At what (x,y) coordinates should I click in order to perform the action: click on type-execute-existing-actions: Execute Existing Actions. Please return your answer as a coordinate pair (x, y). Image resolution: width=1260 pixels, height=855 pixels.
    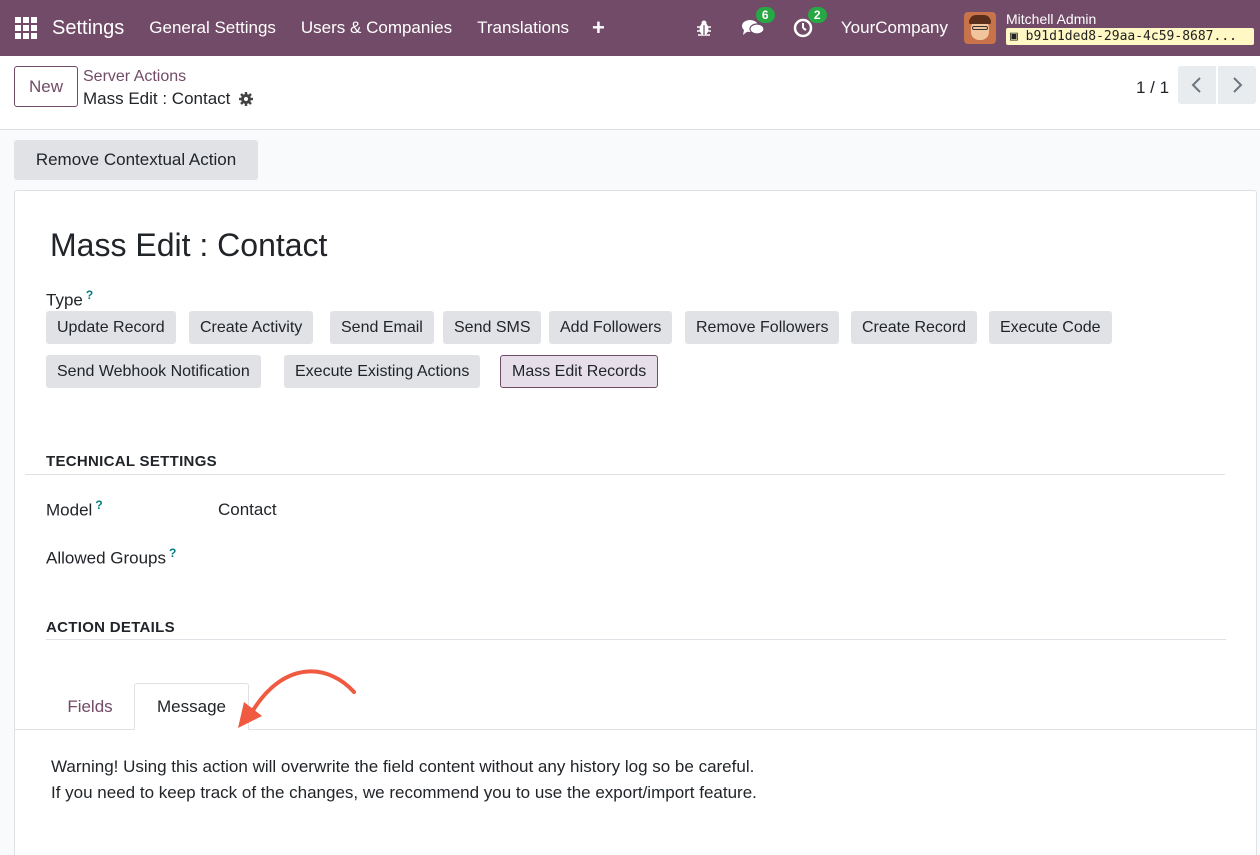
    Looking at the image, I should click on (382, 371).